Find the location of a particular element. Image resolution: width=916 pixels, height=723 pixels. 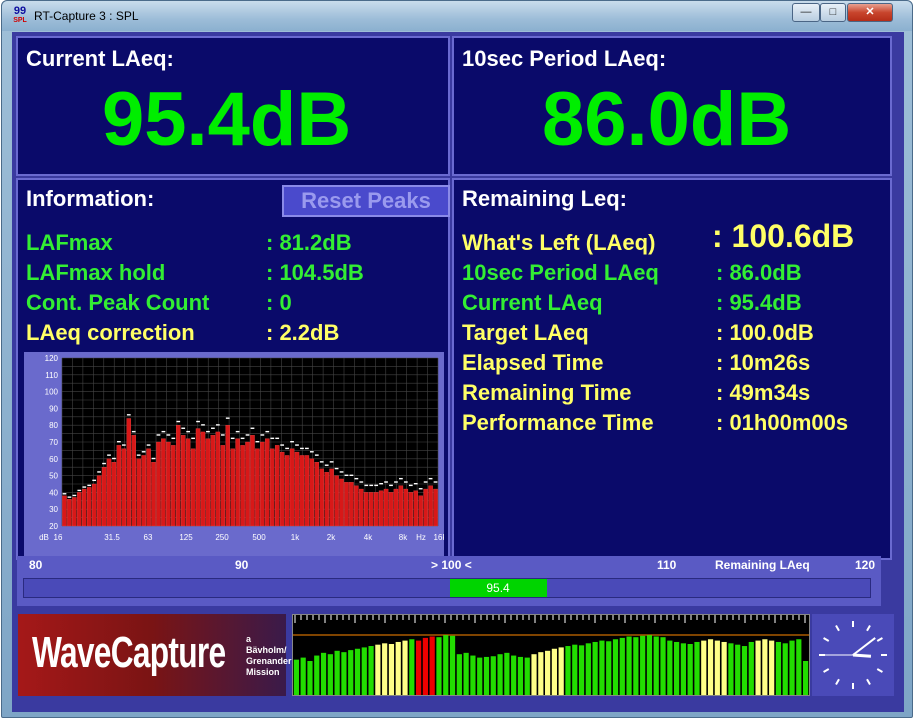

meter-track: 95.4 is located at coordinates (447, 588).